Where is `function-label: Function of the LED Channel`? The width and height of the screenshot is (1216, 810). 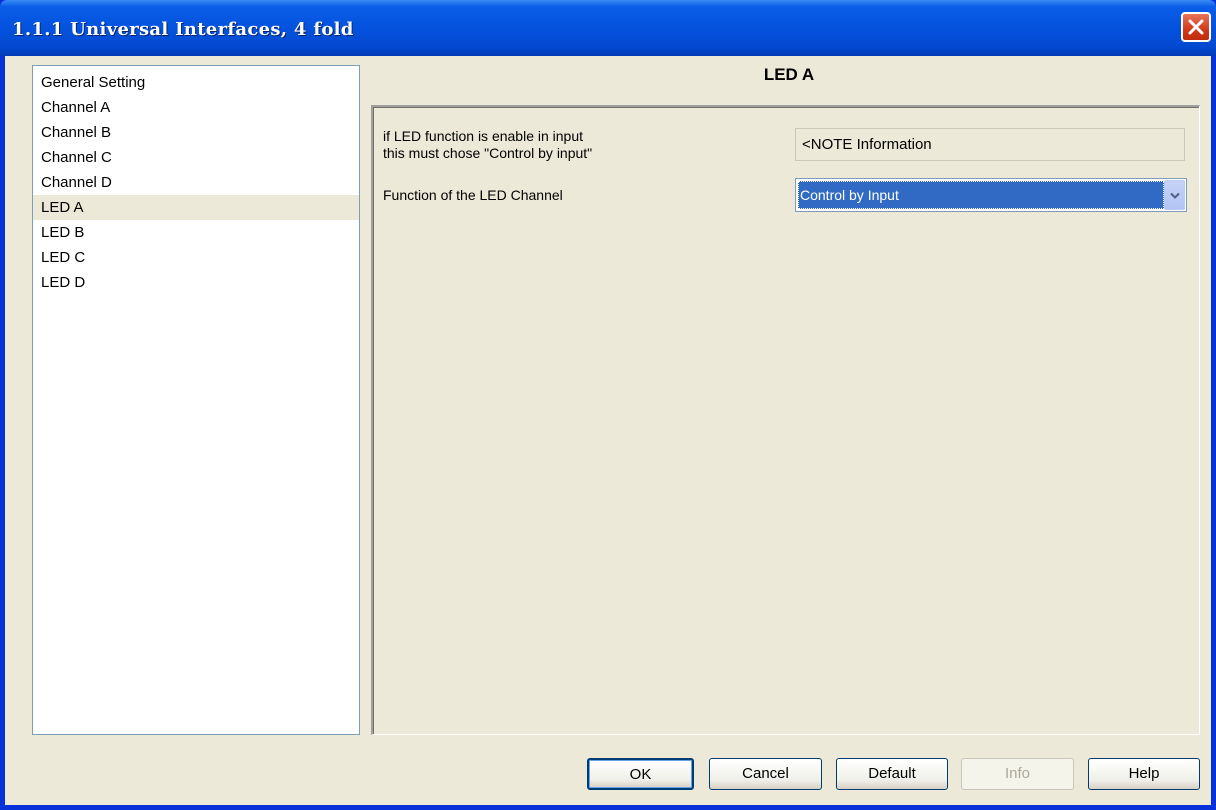
function-label: Function of the LED Channel is located at coordinates (473, 195).